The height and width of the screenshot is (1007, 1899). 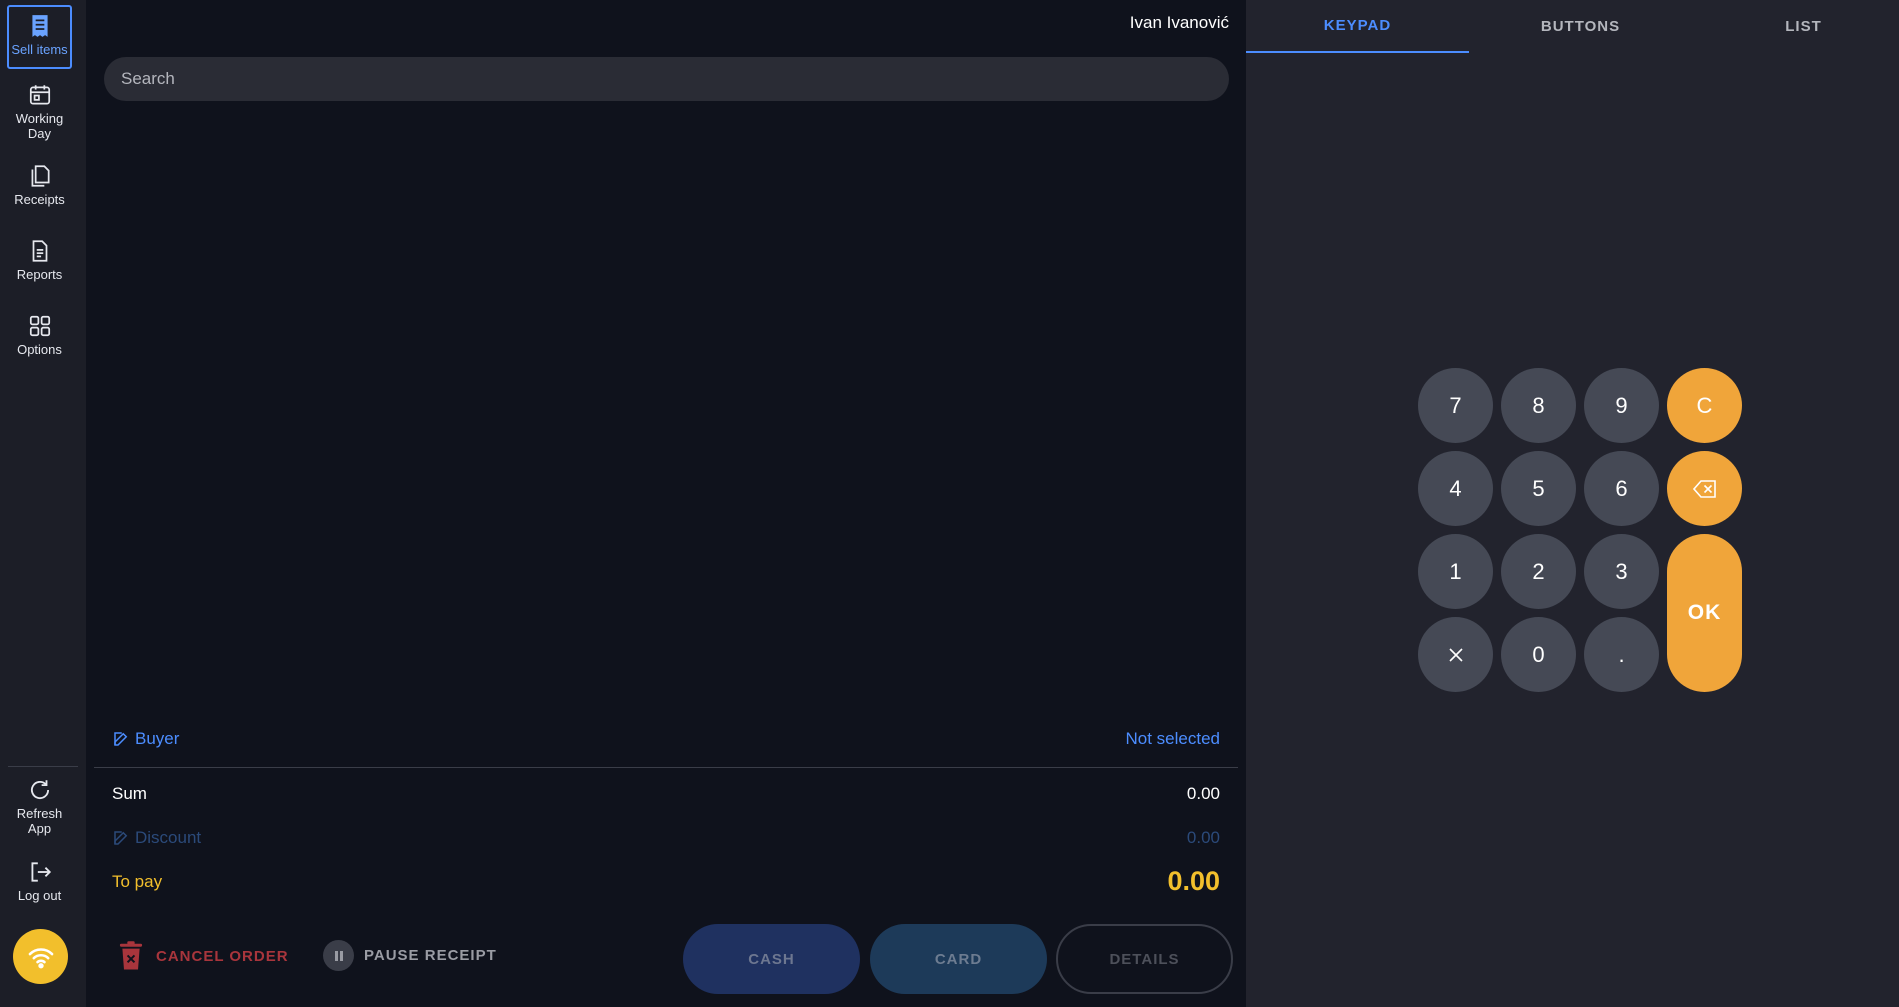 I want to click on wifi-icon, so click(x=40, y=957).